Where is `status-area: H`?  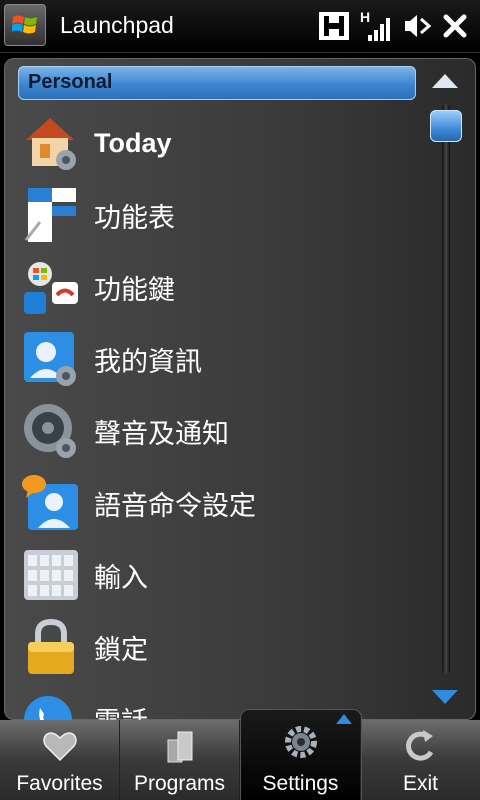
status-area: H is located at coordinates (393, 26).